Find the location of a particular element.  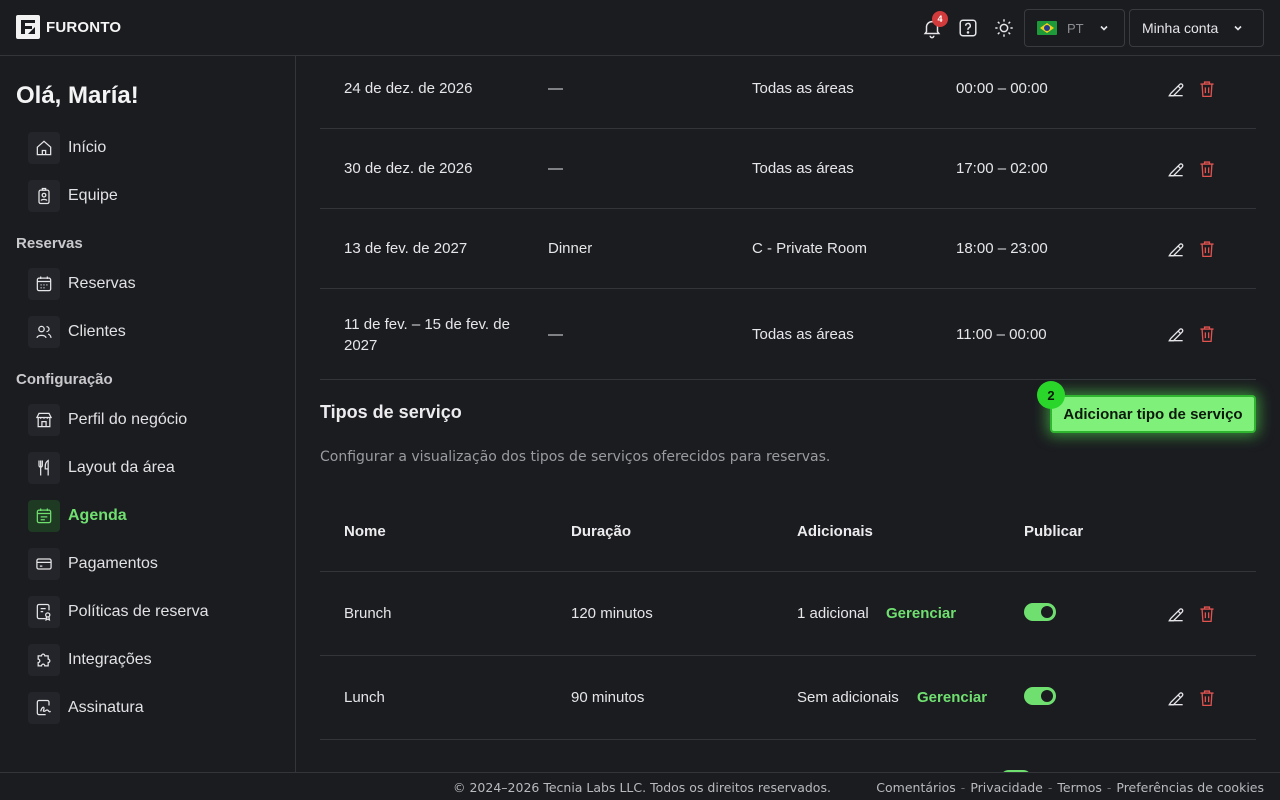

sidebar-item-label: Equipe is located at coordinates (93, 195).